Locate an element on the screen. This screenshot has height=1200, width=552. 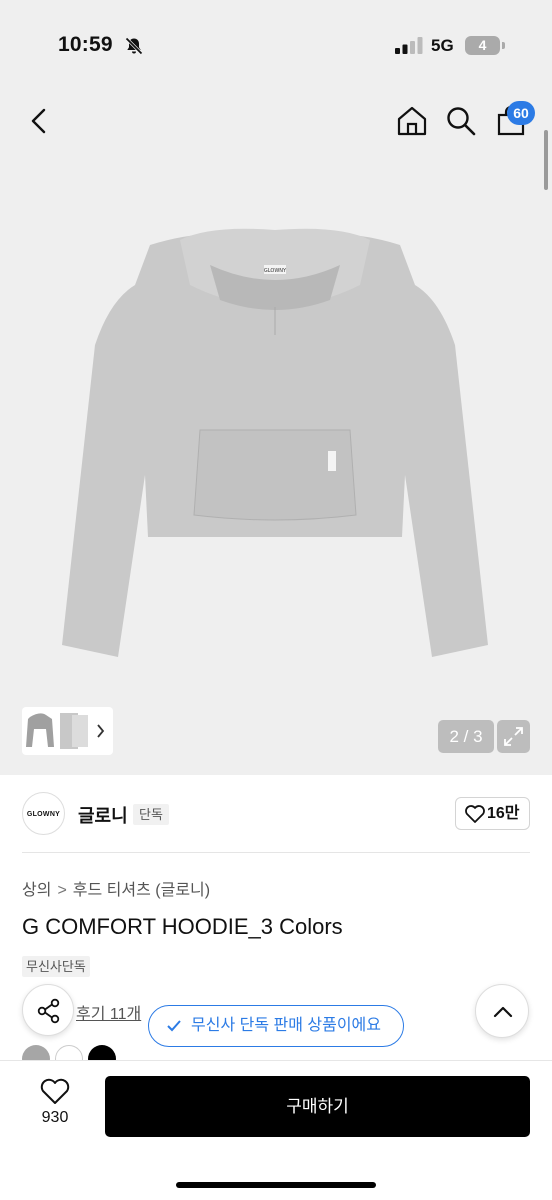
chevron-up-icon is located at coordinates (503, 1012).